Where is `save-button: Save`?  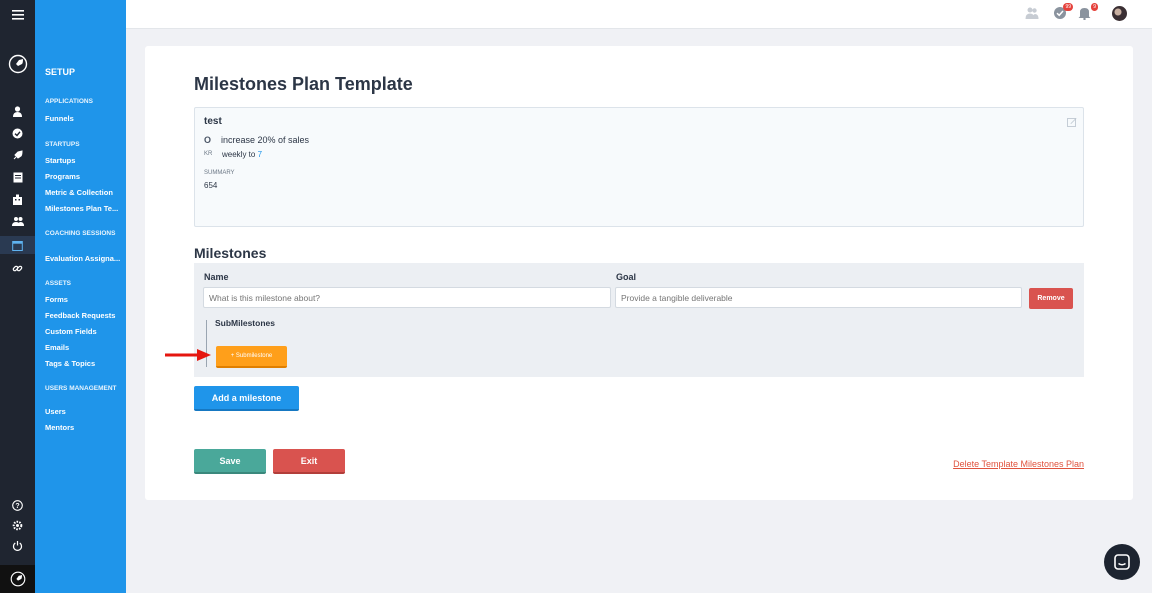
save-button: Save is located at coordinates (230, 461).